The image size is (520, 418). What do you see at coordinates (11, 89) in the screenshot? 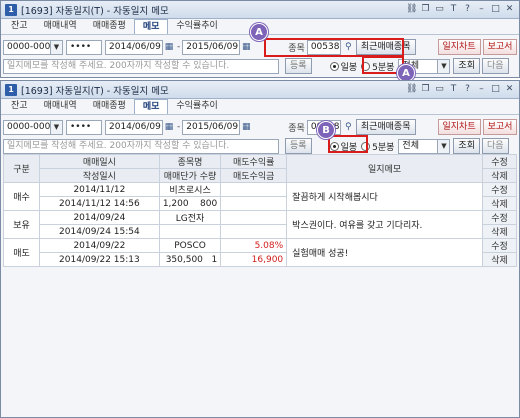
I see `app-icon: 1` at bounding box center [11, 89].